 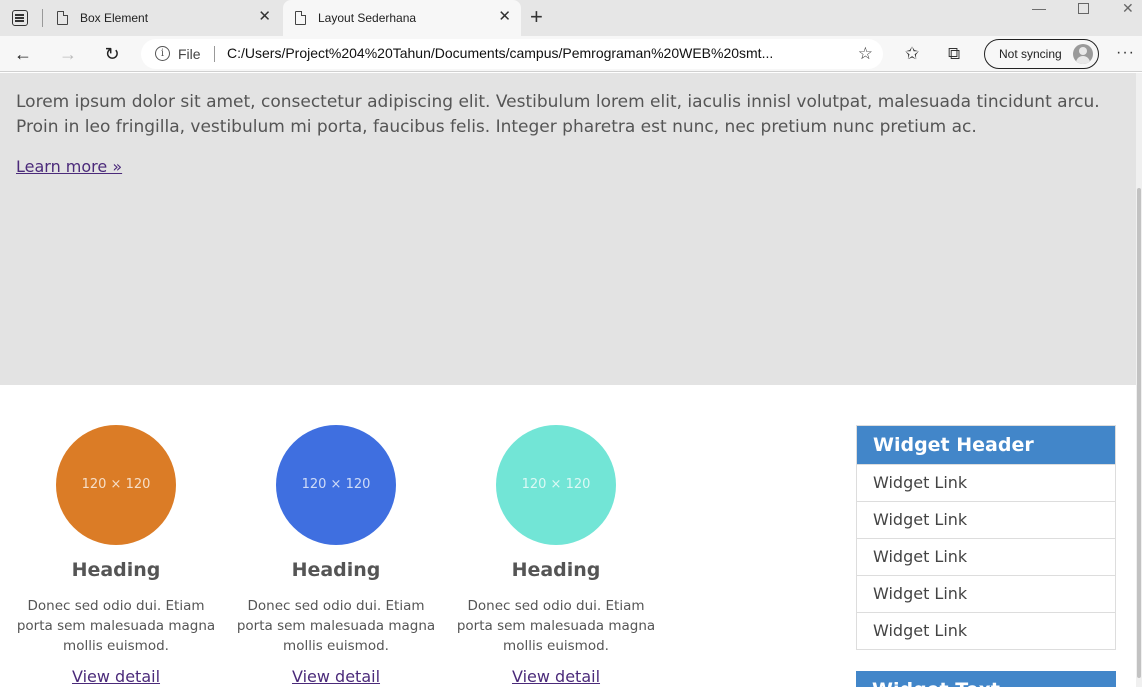 I want to click on forward-icon: →, so click(x=68, y=54).